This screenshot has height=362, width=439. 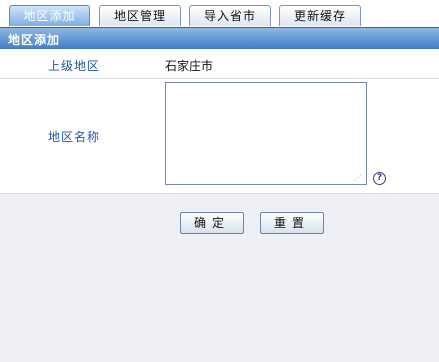 What do you see at coordinates (320, 15) in the screenshot?
I see `tab-update-cache: 更新缓存` at bounding box center [320, 15].